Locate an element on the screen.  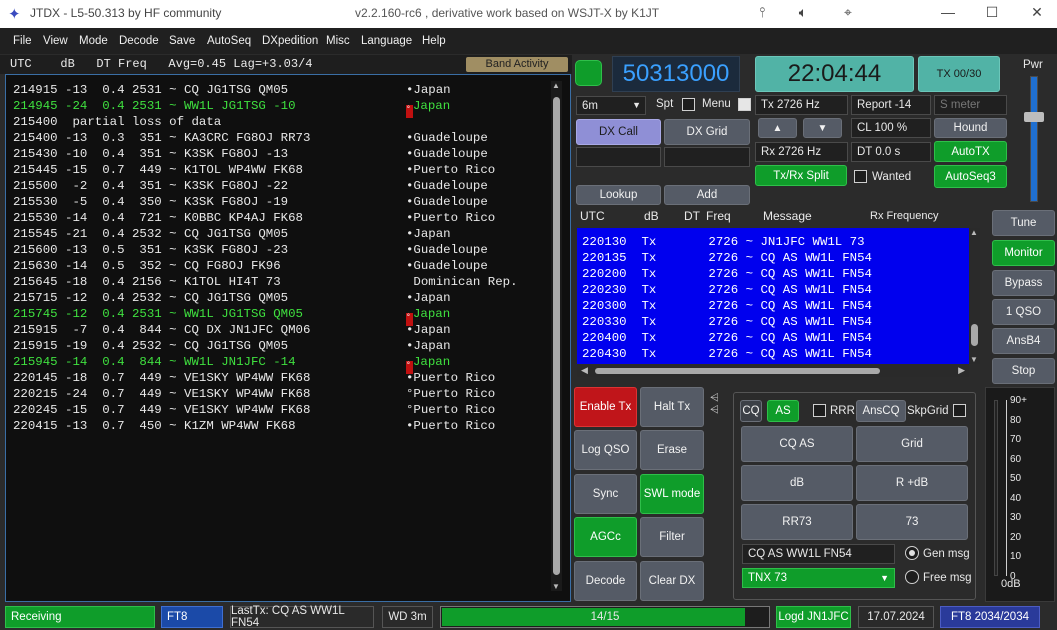
dx-call-input is located at coordinates (618, 157).